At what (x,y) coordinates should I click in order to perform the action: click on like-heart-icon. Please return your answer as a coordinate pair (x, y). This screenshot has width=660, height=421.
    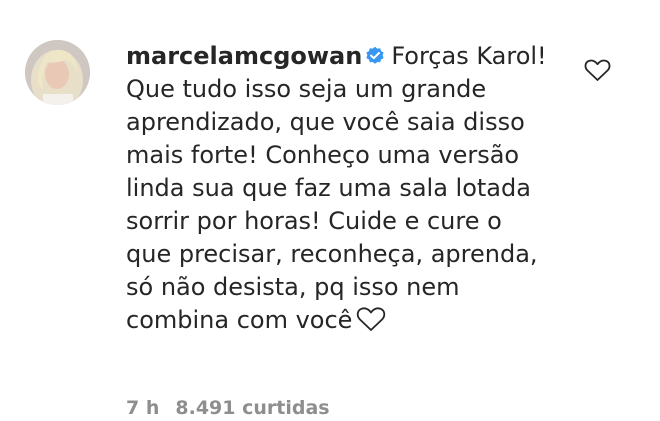
    Looking at the image, I should click on (597, 70).